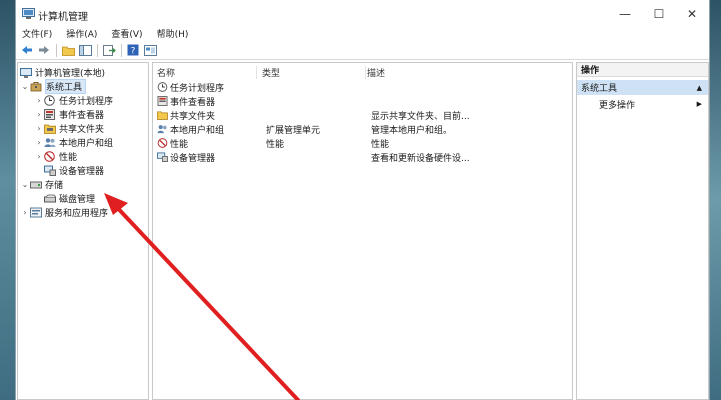 Image resolution: width=721 pixels, height=400 pixels. What do you see at coordinates (82, 116) in the screenshot?
I see `tree-label-event-viewer: 事件查看器` at bounding box center [82, 116].